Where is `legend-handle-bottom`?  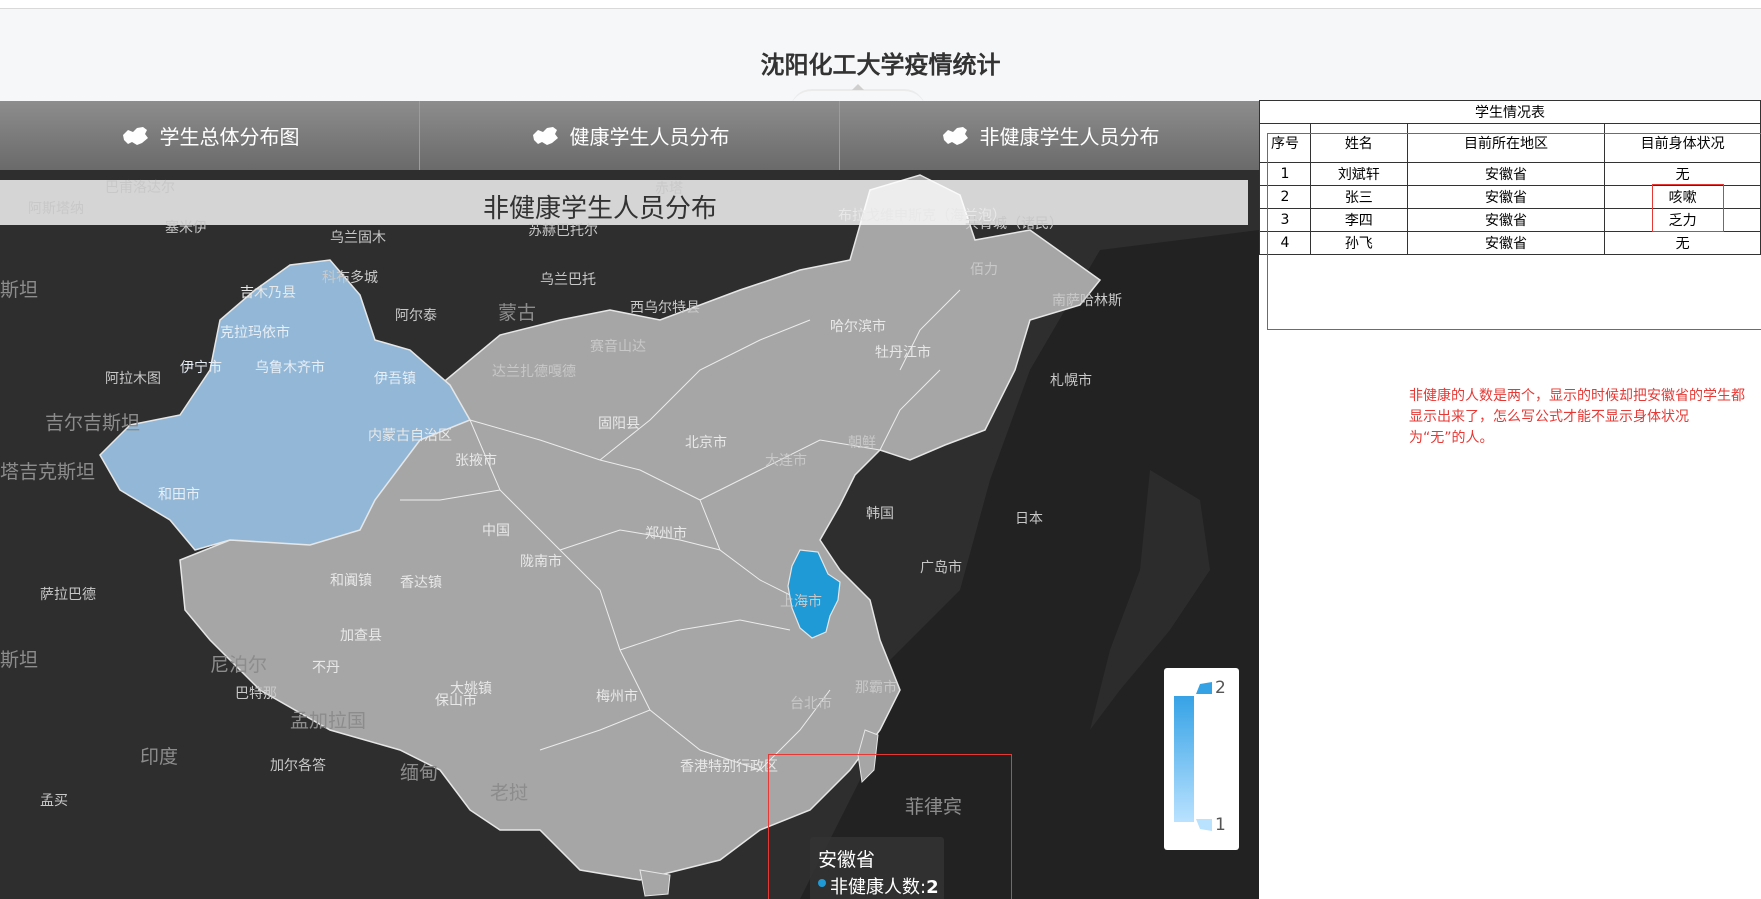 legend-handle-bottom is located at coordinates (1204, 825).